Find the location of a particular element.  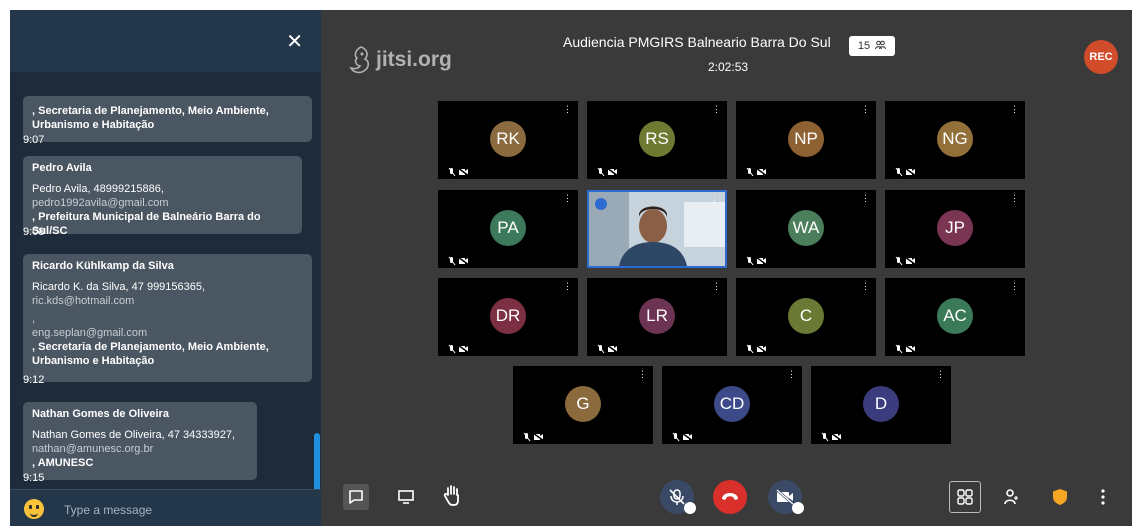

close-chat-button: ✕ is located at coordinates (294, 42).